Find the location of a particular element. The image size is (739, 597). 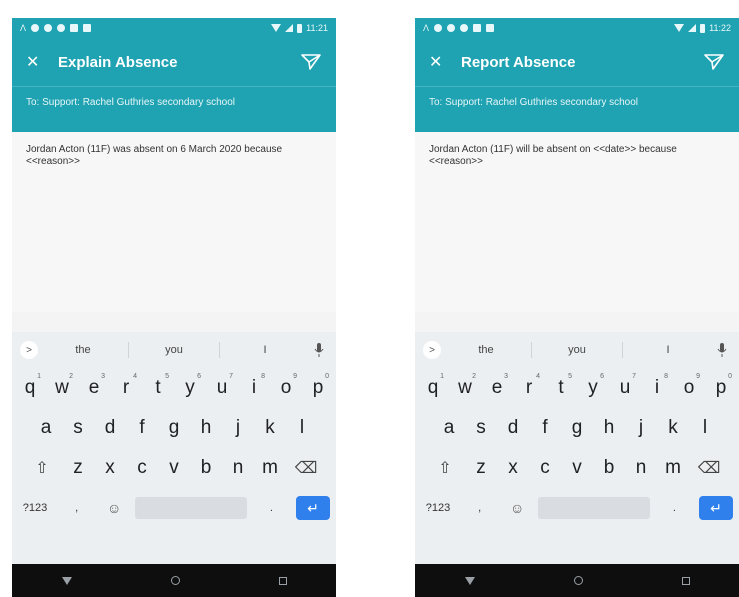

key-row-3: ⇧ z x c v b n m ⌫ is located at coordinates (174, 468).